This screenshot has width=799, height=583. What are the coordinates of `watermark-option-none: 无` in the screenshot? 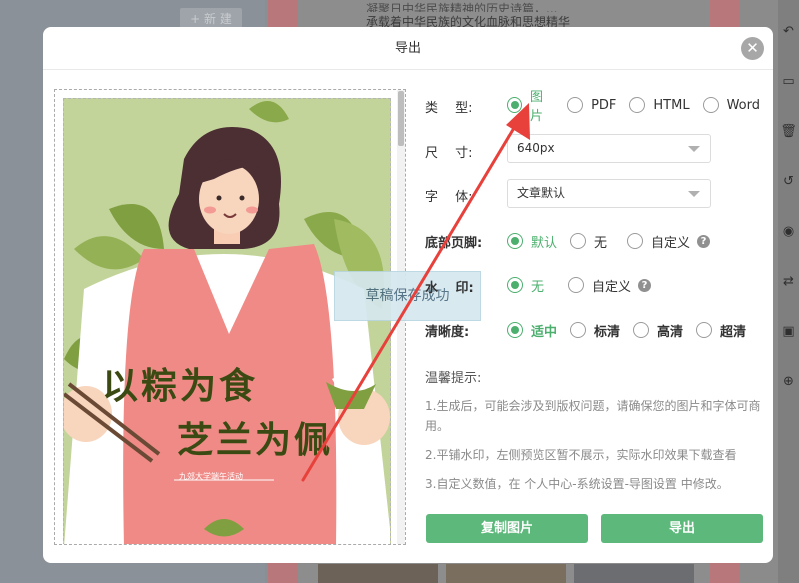 It's located at (525, 285).